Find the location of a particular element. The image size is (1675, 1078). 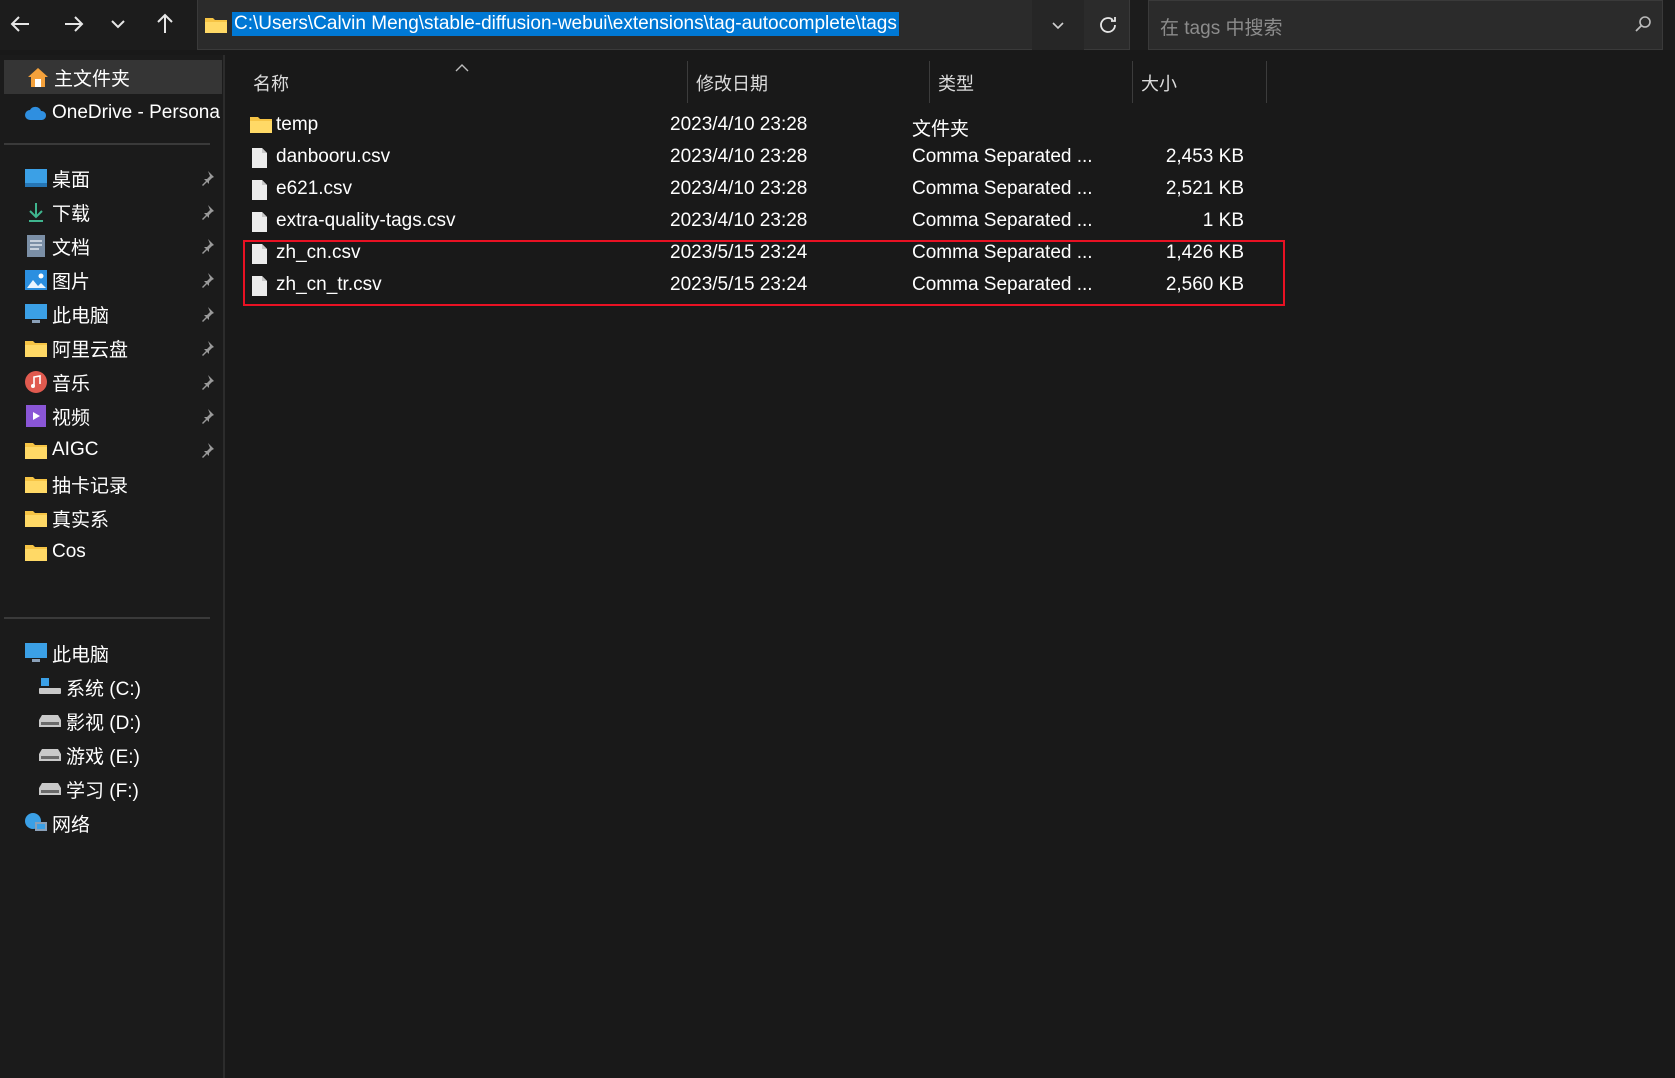

annotation-highlight-box is located at coordinates (764, 273).